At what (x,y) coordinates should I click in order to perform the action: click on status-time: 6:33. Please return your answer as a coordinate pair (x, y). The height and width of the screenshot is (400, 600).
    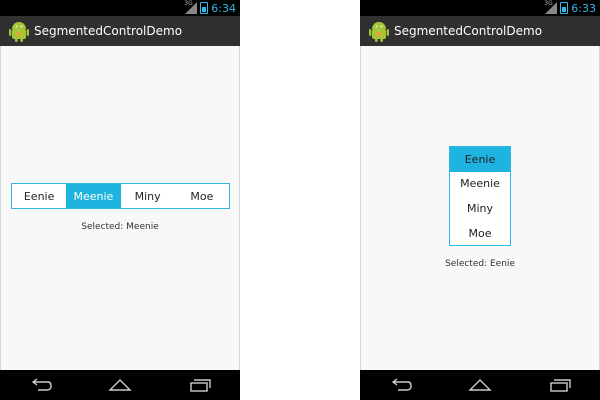
    Looking at the image, I should click on (583, 8).